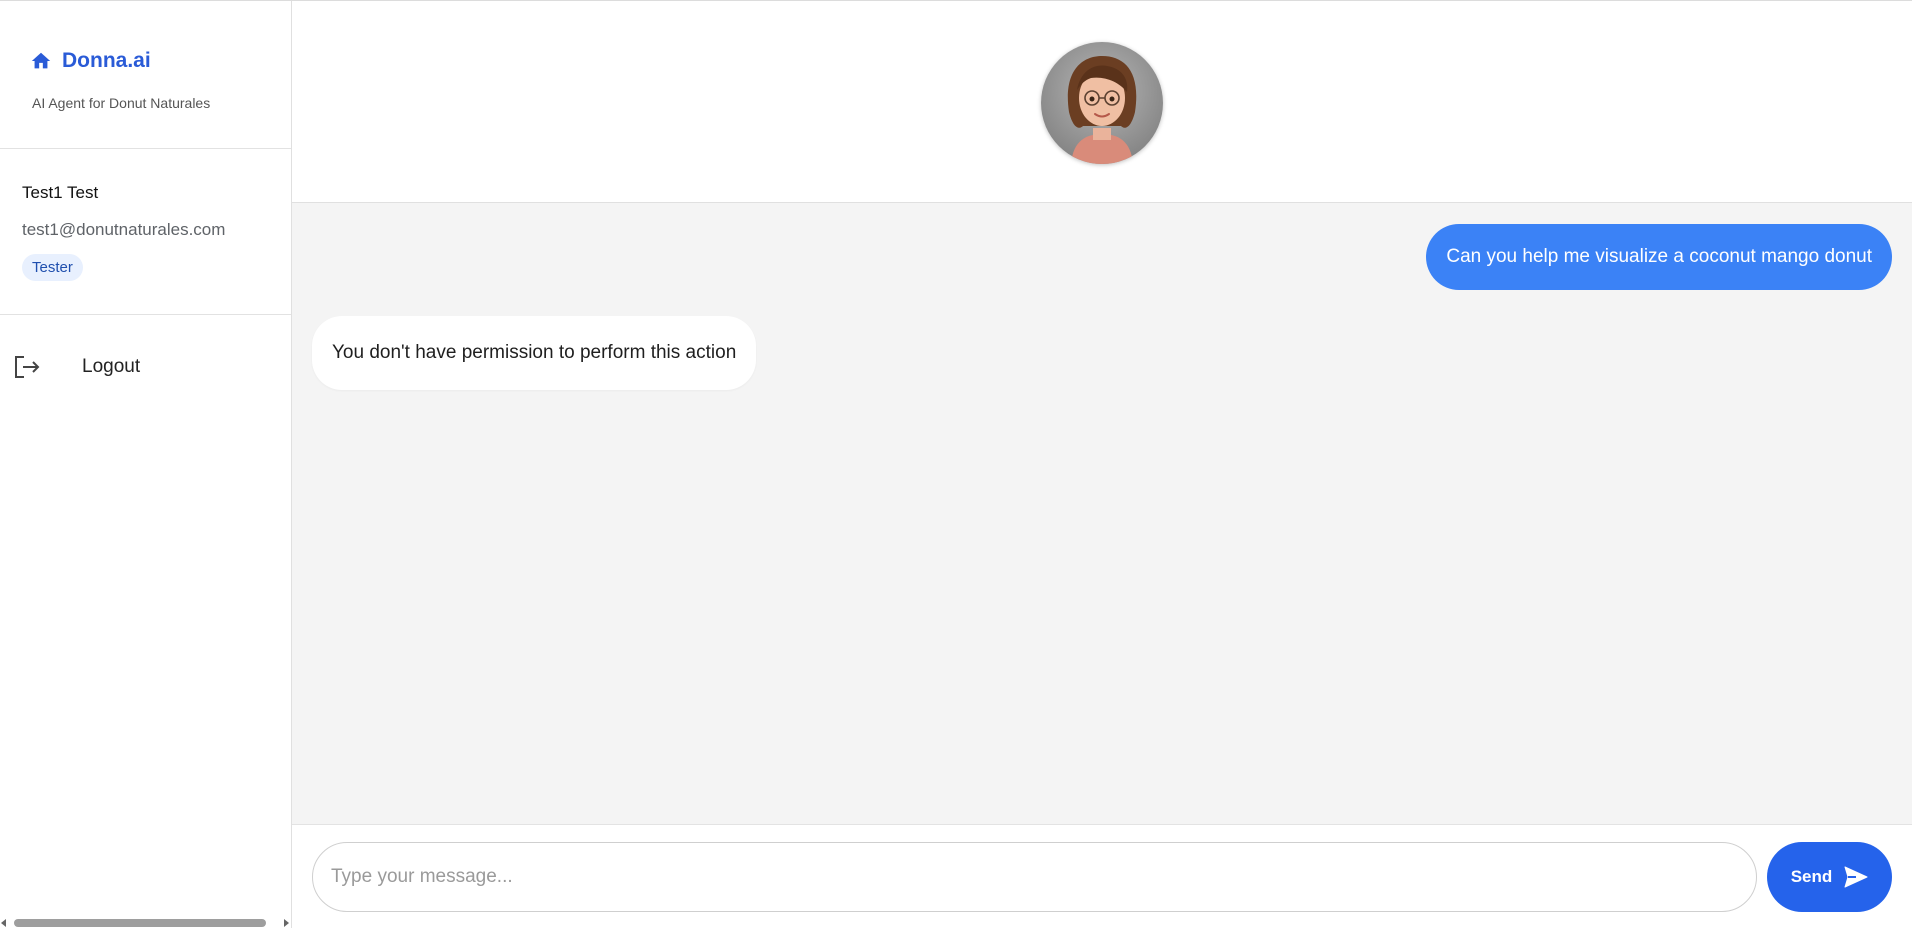  Describe the element at coordinates (160, 61) in the screenshot. I see `brand-row: Donna.ai` at that location.